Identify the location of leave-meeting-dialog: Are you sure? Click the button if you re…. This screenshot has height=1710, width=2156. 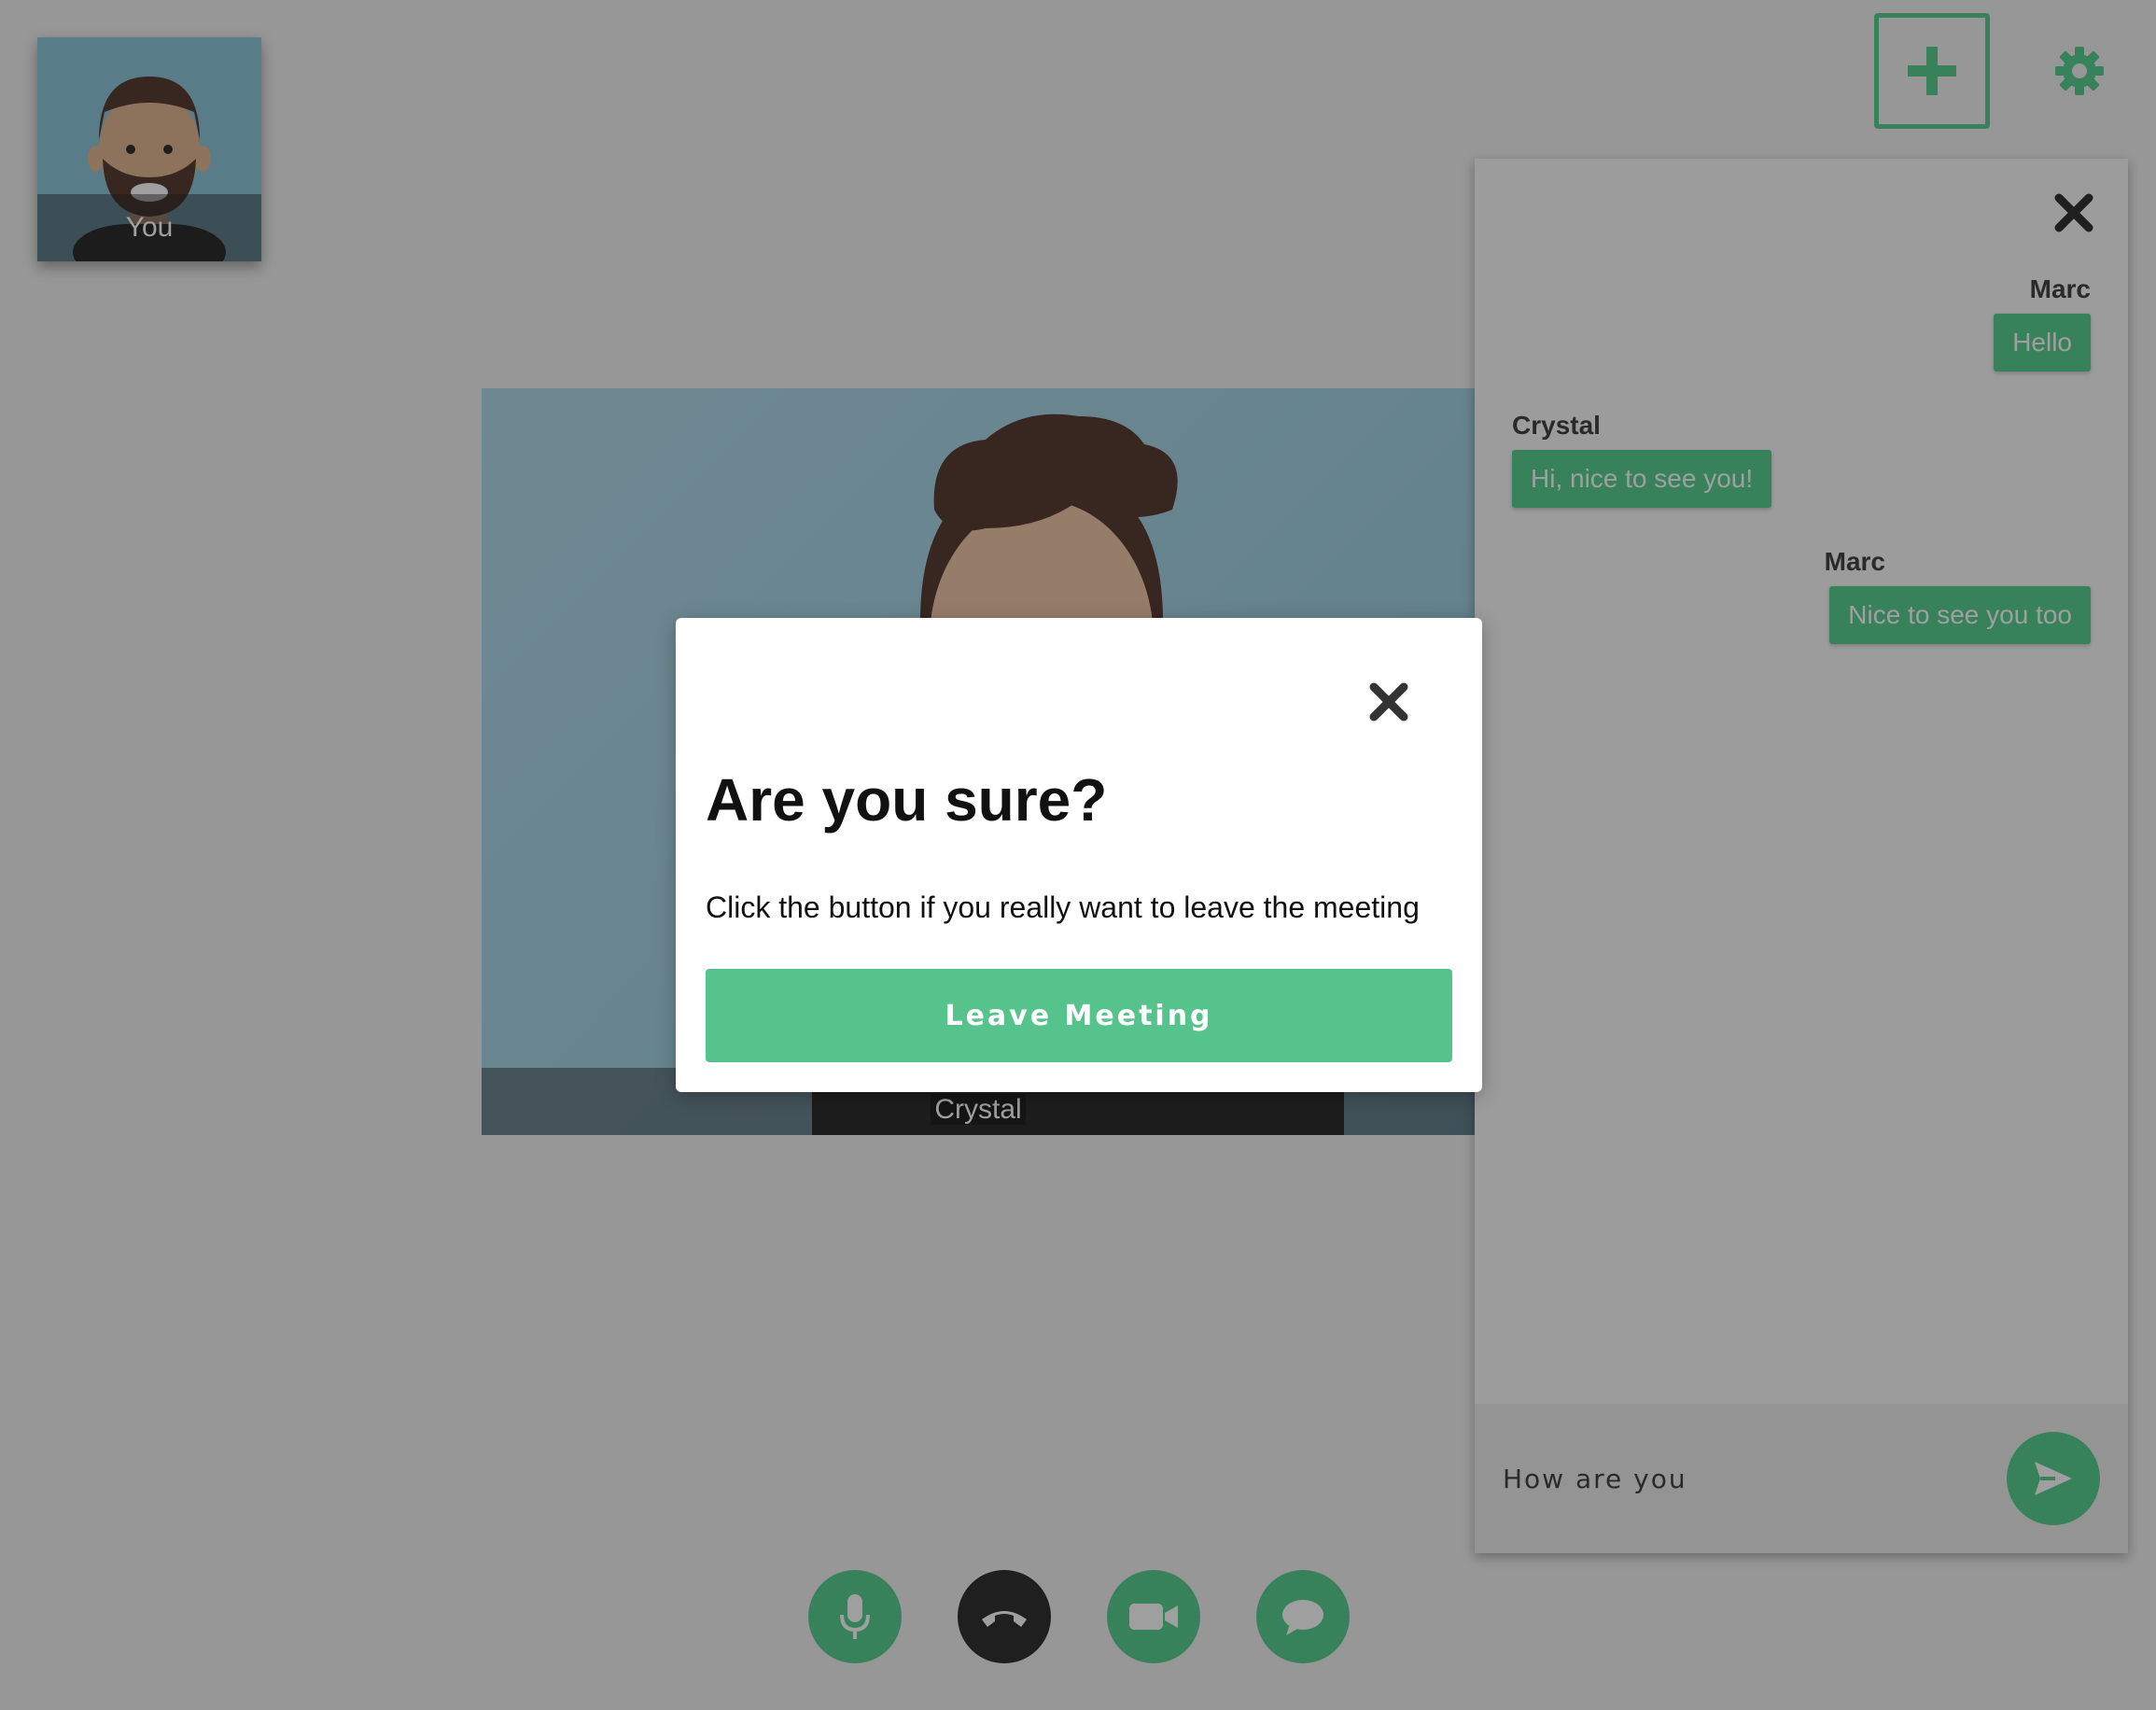
(1079, 855).